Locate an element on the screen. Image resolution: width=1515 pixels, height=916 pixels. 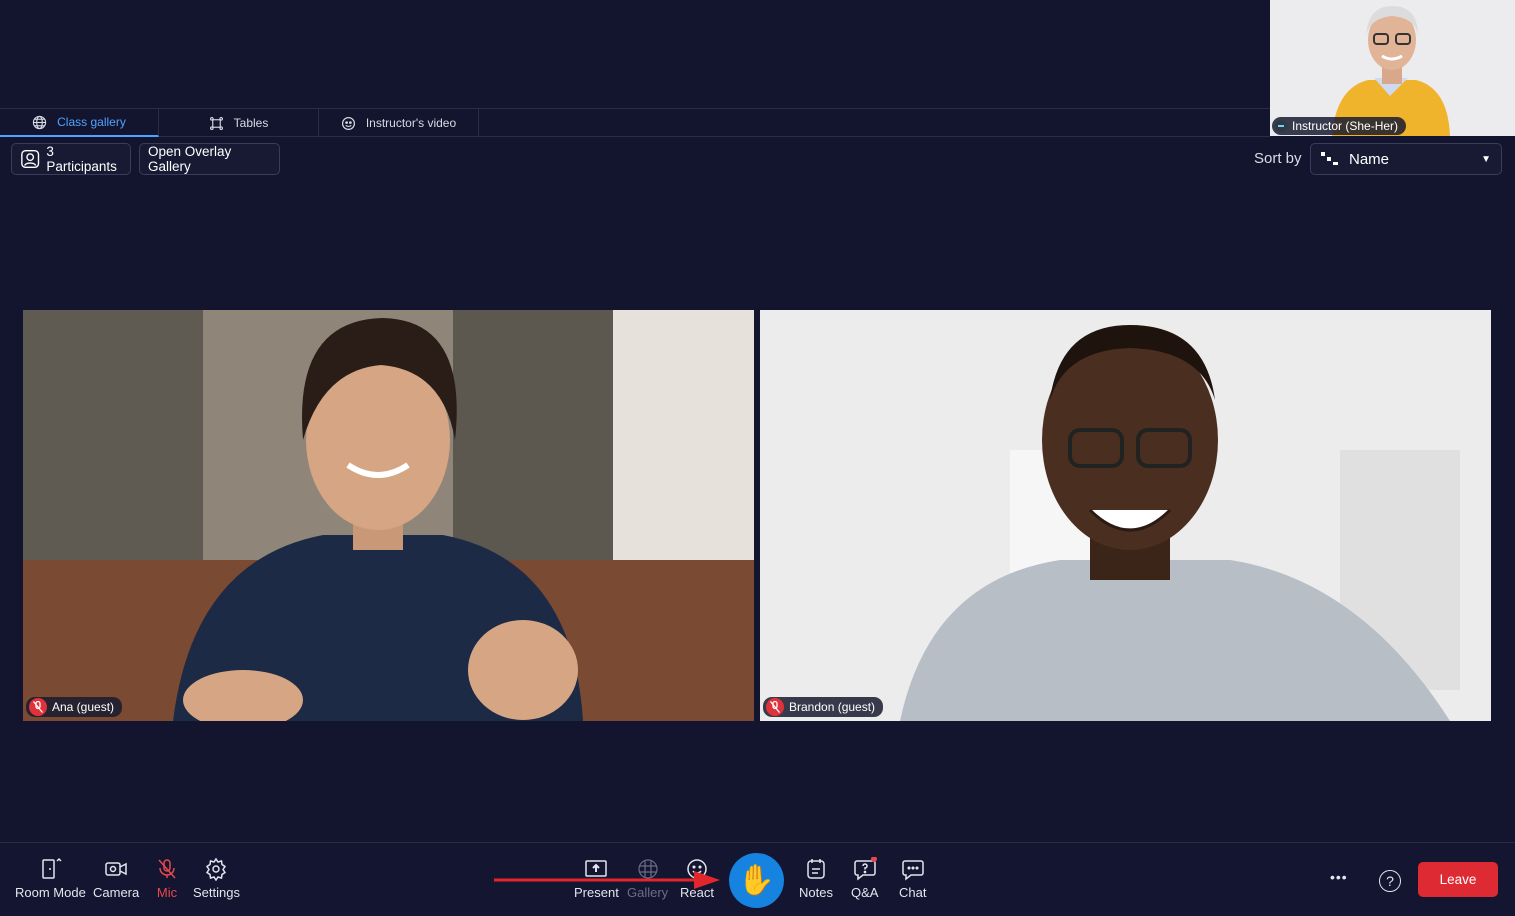
participants-label: 3 Participants is located at coordinates (81, 159).